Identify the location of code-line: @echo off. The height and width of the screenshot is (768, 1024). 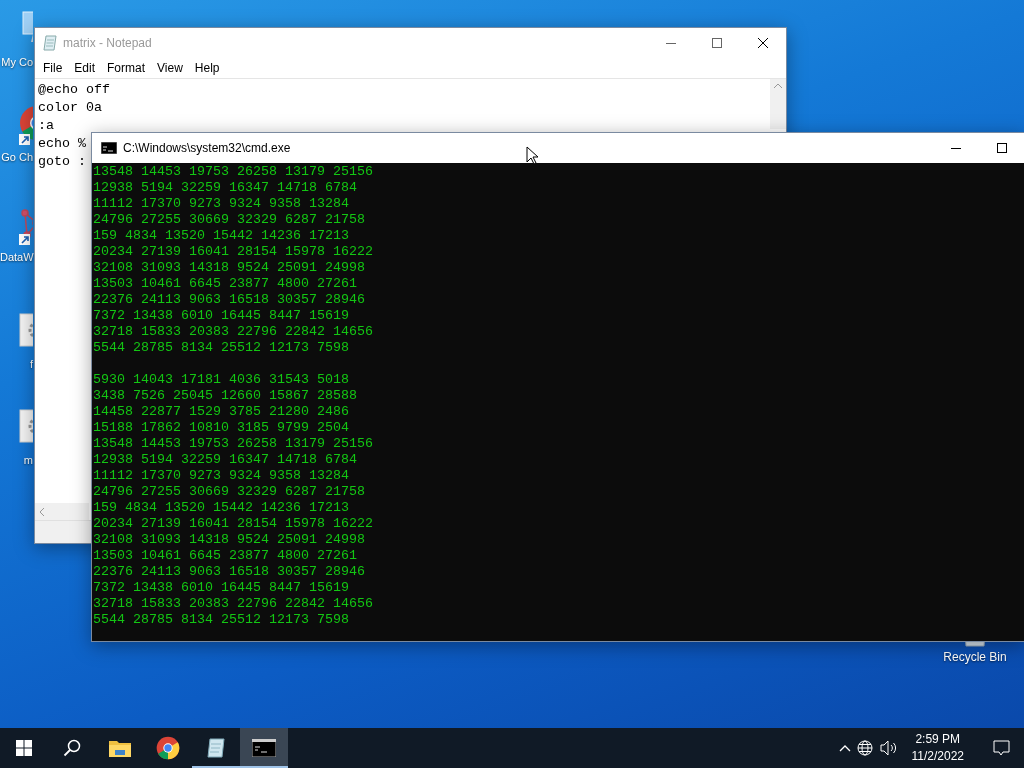
(74, 90).